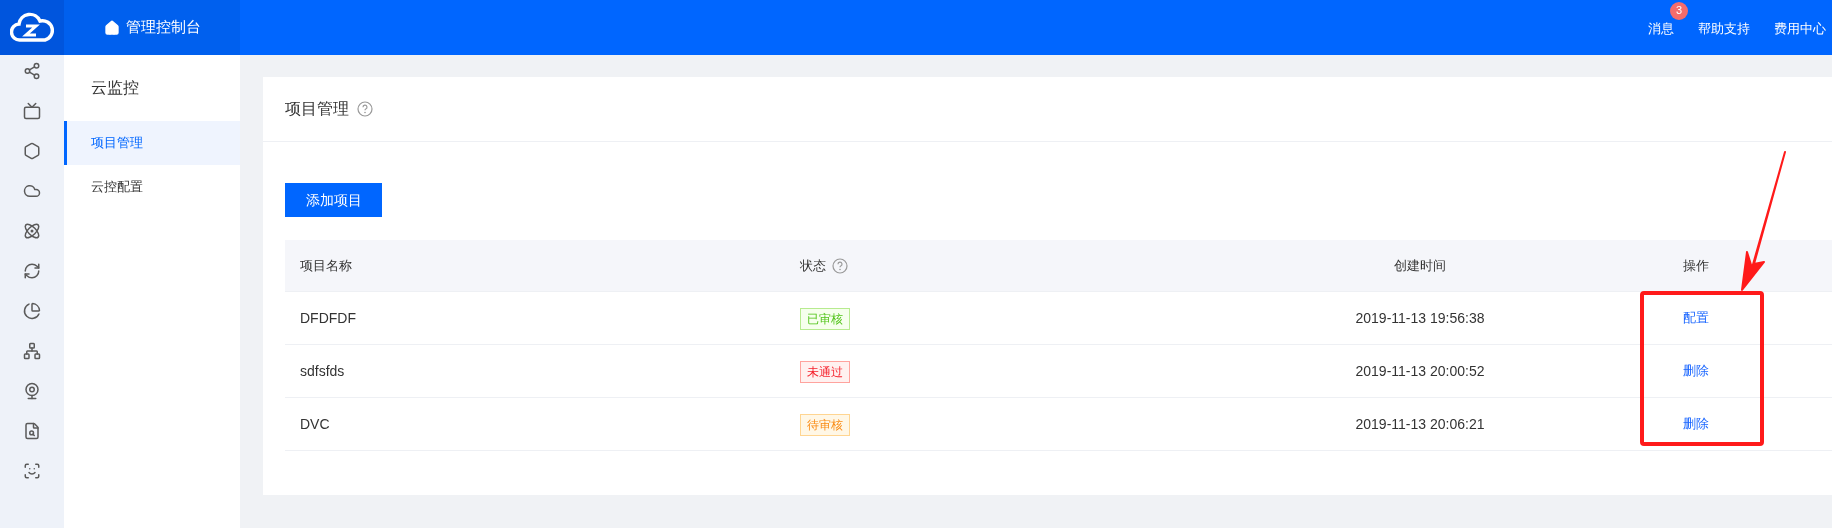 This screenshot has width=1832, height=528. What do you see at coordinates (32, 431) in the screenshot?
I see `file-search-icon` at bounding box center [32, 431].